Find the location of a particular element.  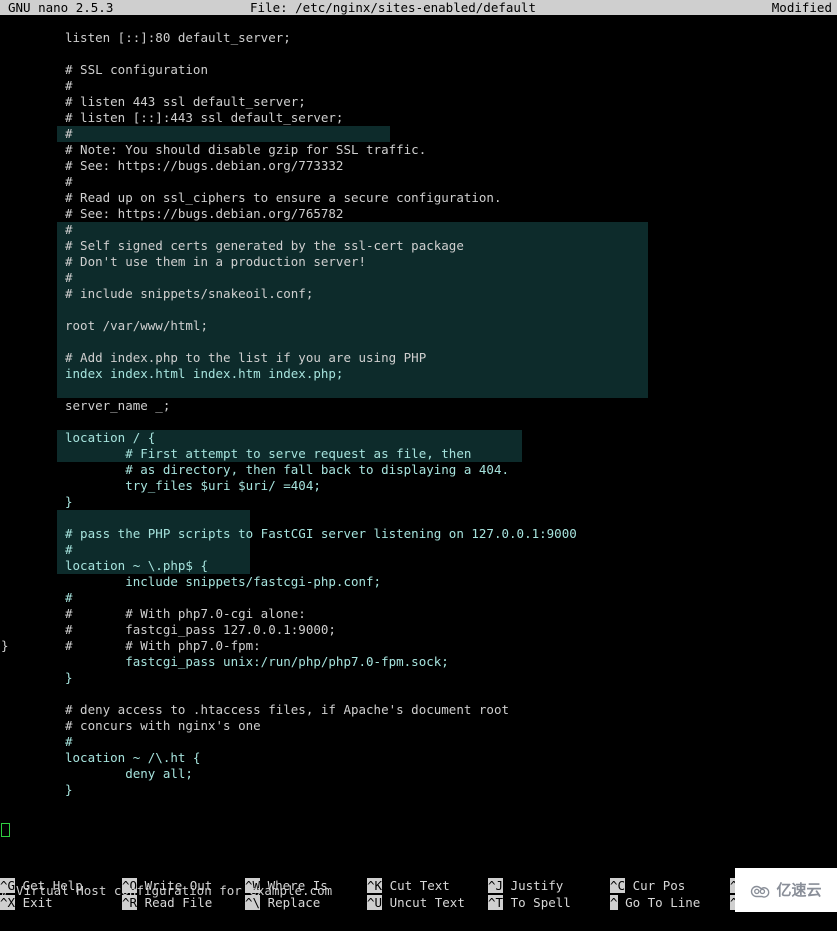

code-line-text: # concurs with nginx's one is located at coordinates (163, 725).